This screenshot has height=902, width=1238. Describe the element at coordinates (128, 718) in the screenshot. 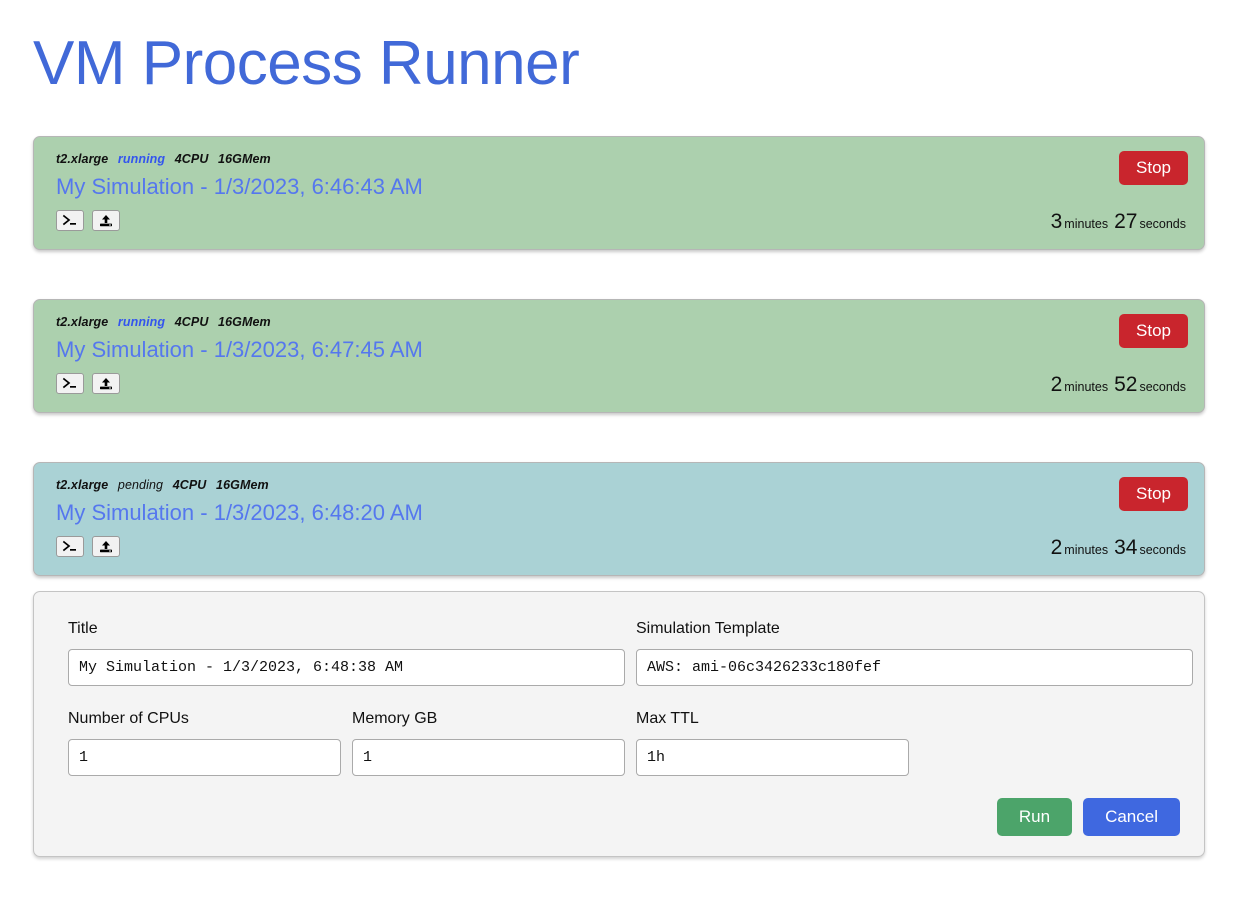

I see `cpus-label: Number of CPUs` at that location.